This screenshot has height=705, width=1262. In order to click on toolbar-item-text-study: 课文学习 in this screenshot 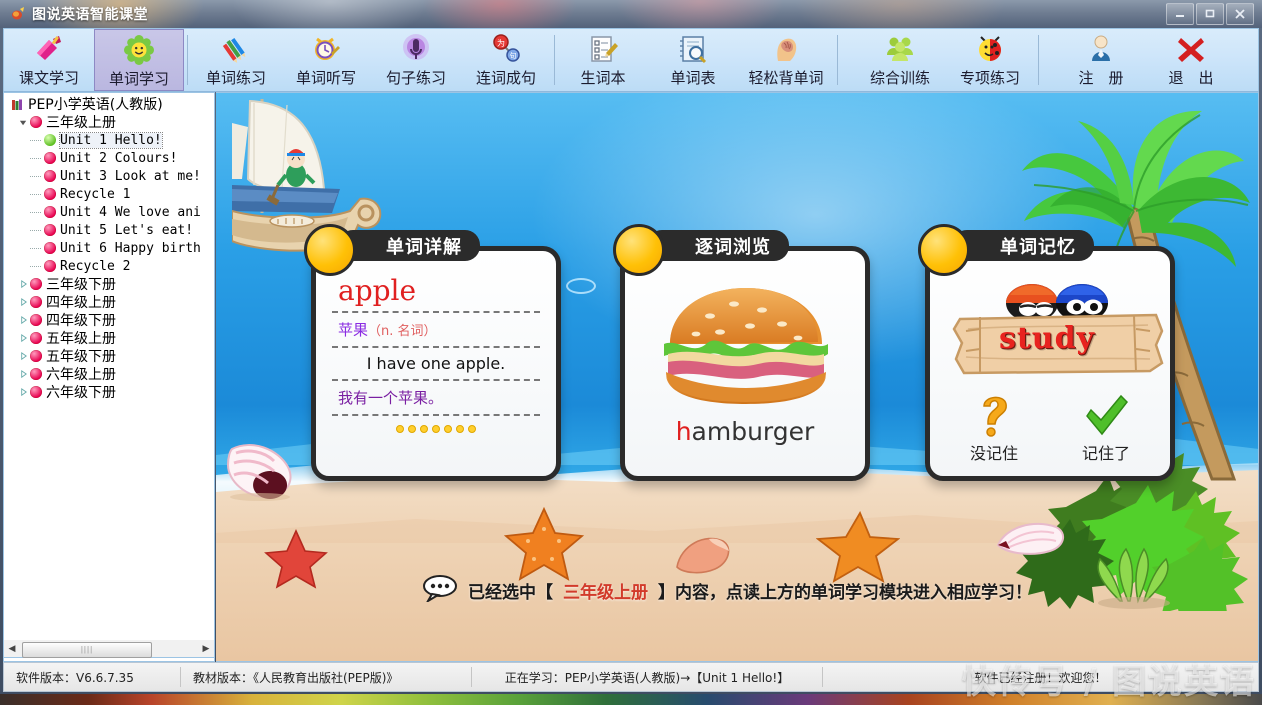, I will do `click(49, 60)`.